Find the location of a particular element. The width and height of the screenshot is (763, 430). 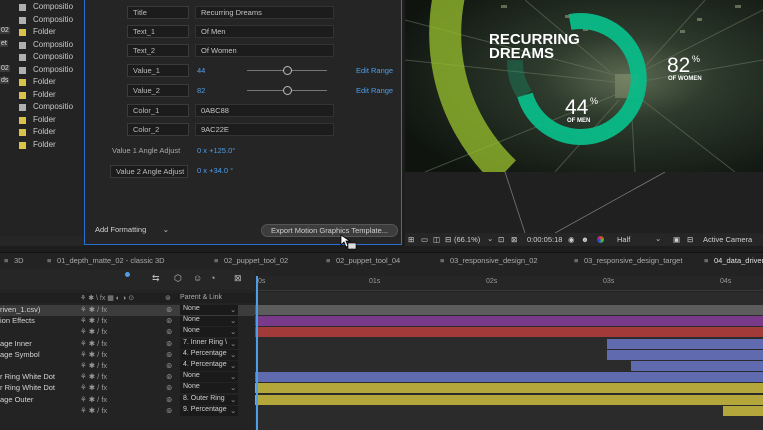

color-channels-icon is located at coordinates (600, 239).